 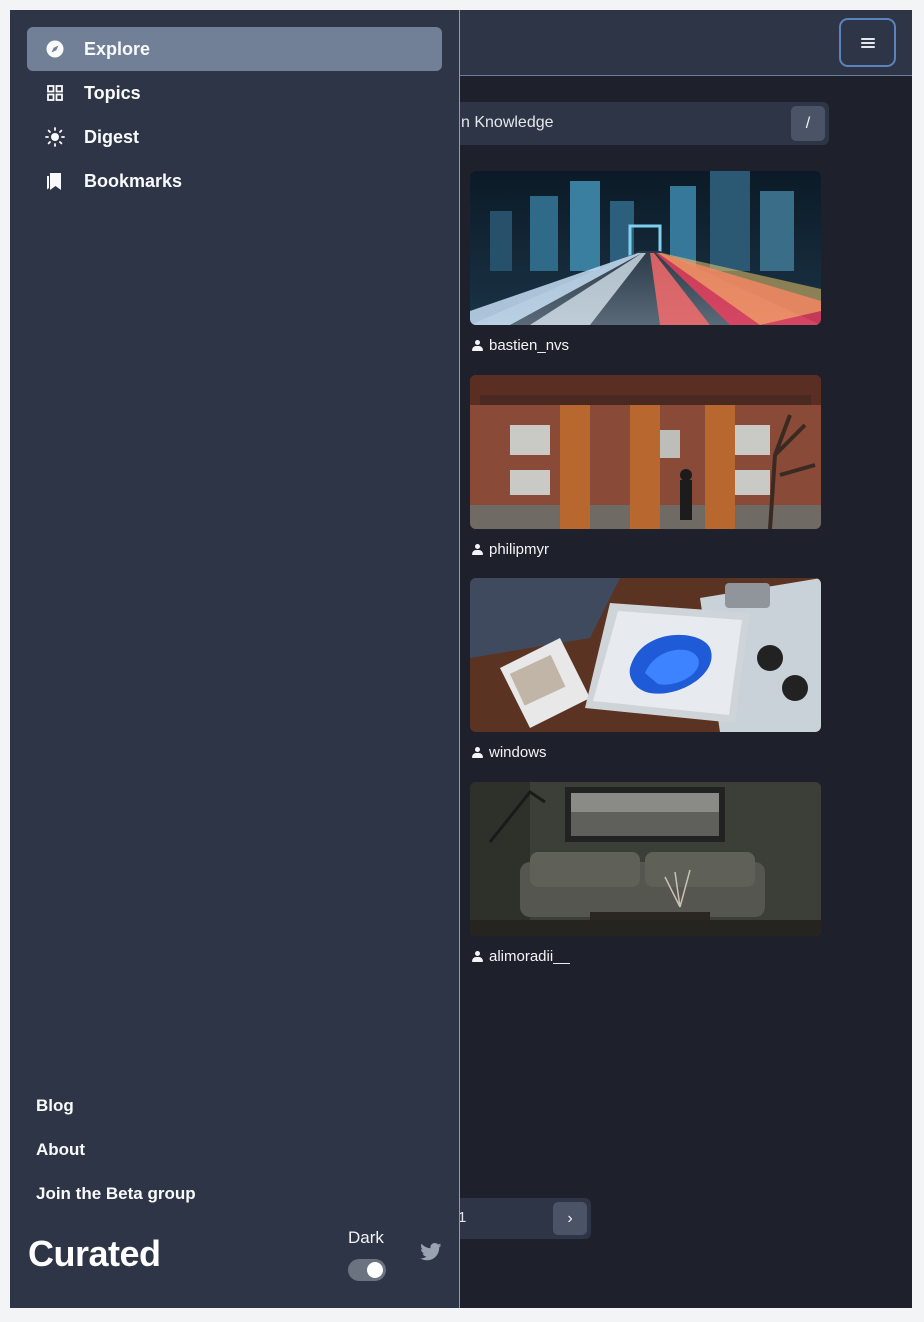 I want to click on sun-icon, so click(x=55, y=137).